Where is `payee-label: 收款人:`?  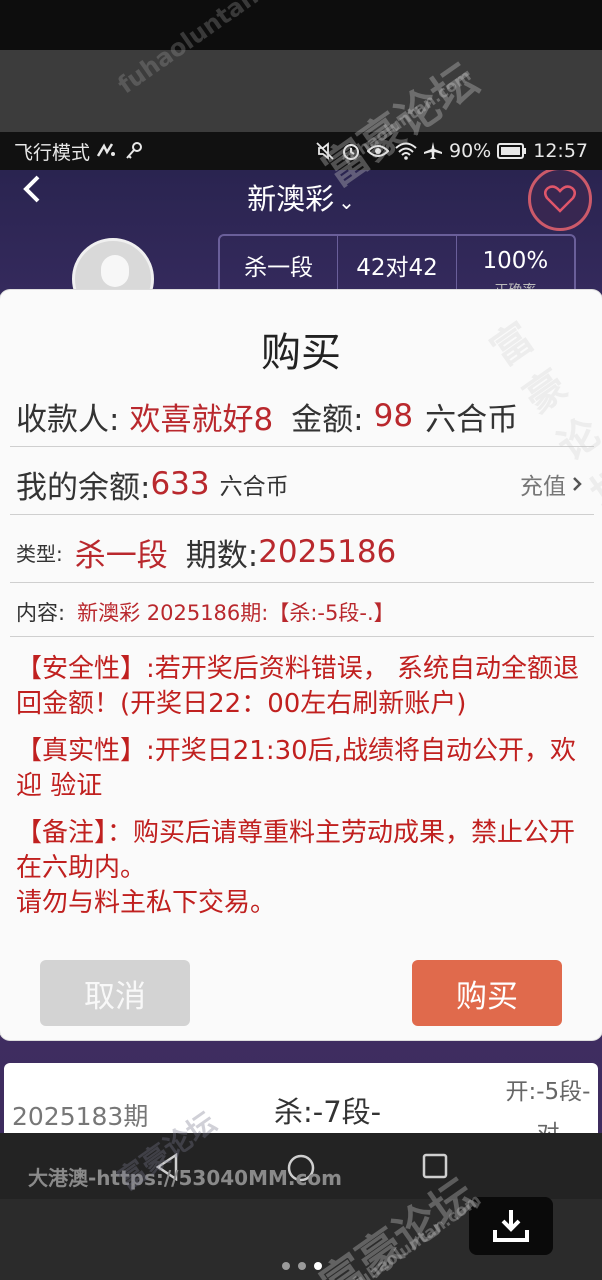
payee-label: 收款人: is located at coordinates (68, 419).